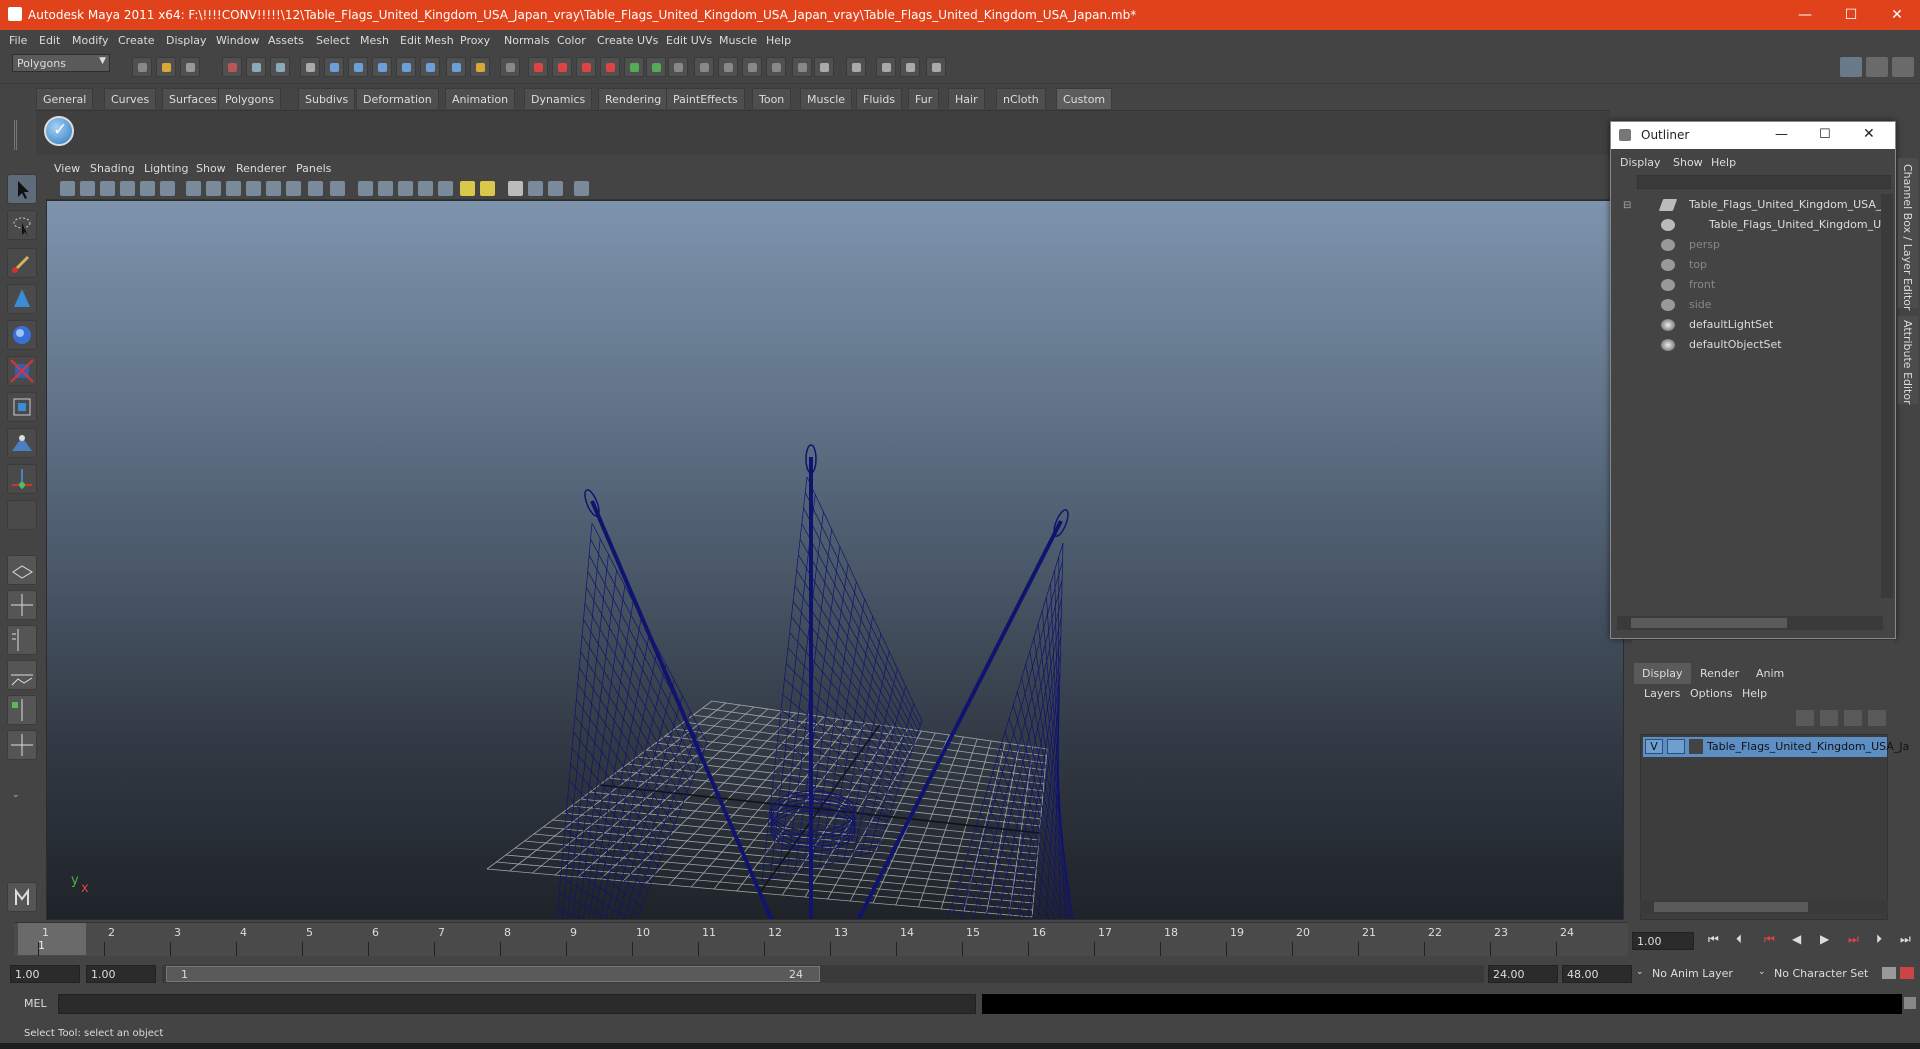  I want to click on go-to-start-icon: ⏮, so click(1713, 939).